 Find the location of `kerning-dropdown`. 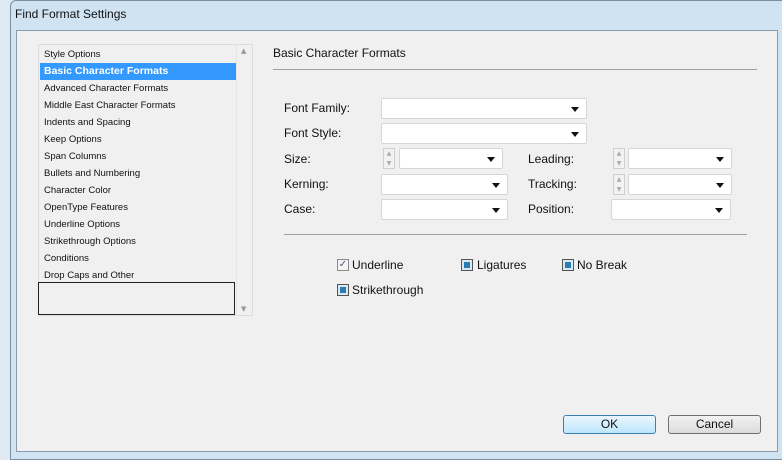

kerning-dropdown is located at coordinates (444, 184).